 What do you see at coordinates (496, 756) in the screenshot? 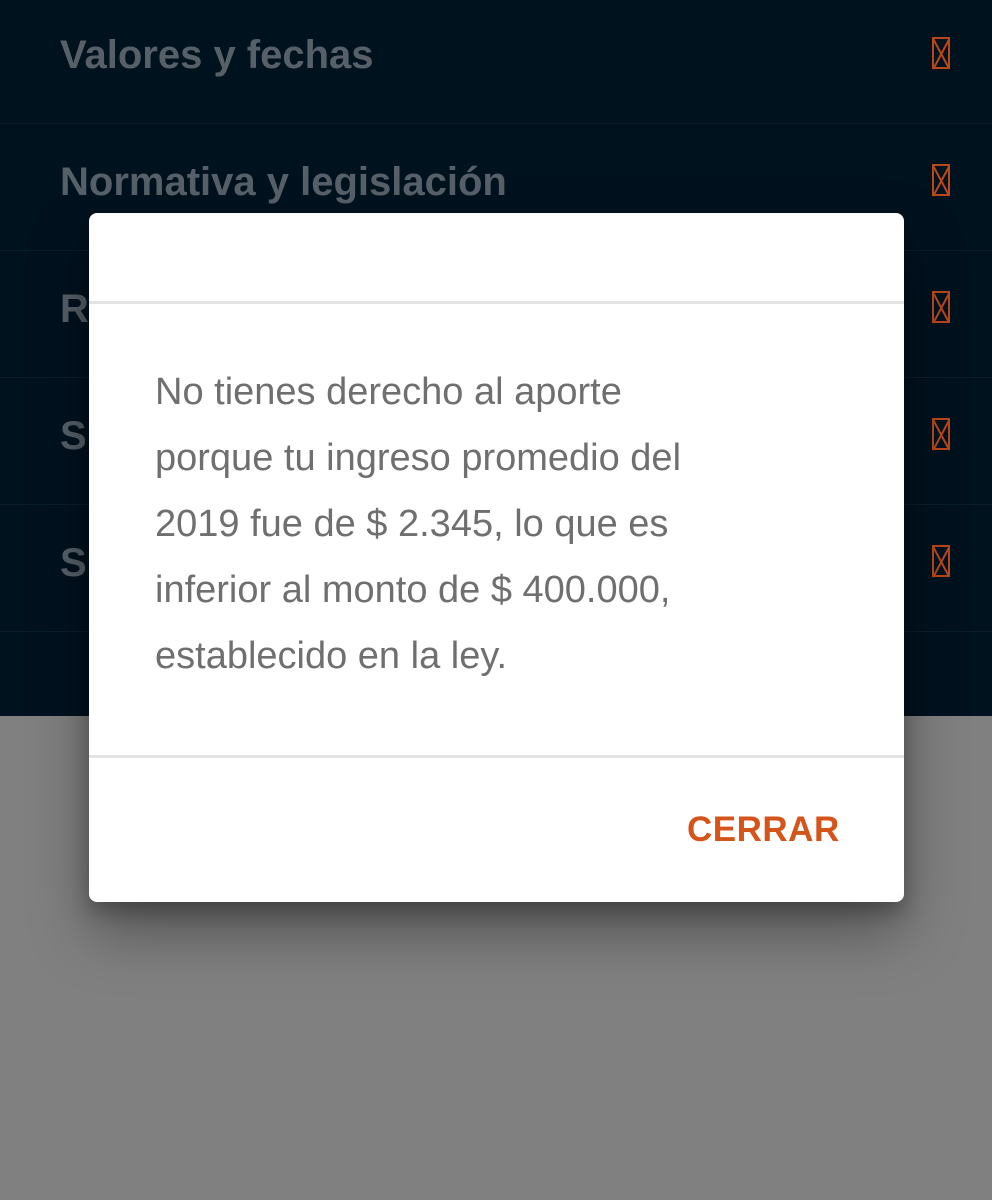
I see `dialog-divider` at bounding box center [496, 756].